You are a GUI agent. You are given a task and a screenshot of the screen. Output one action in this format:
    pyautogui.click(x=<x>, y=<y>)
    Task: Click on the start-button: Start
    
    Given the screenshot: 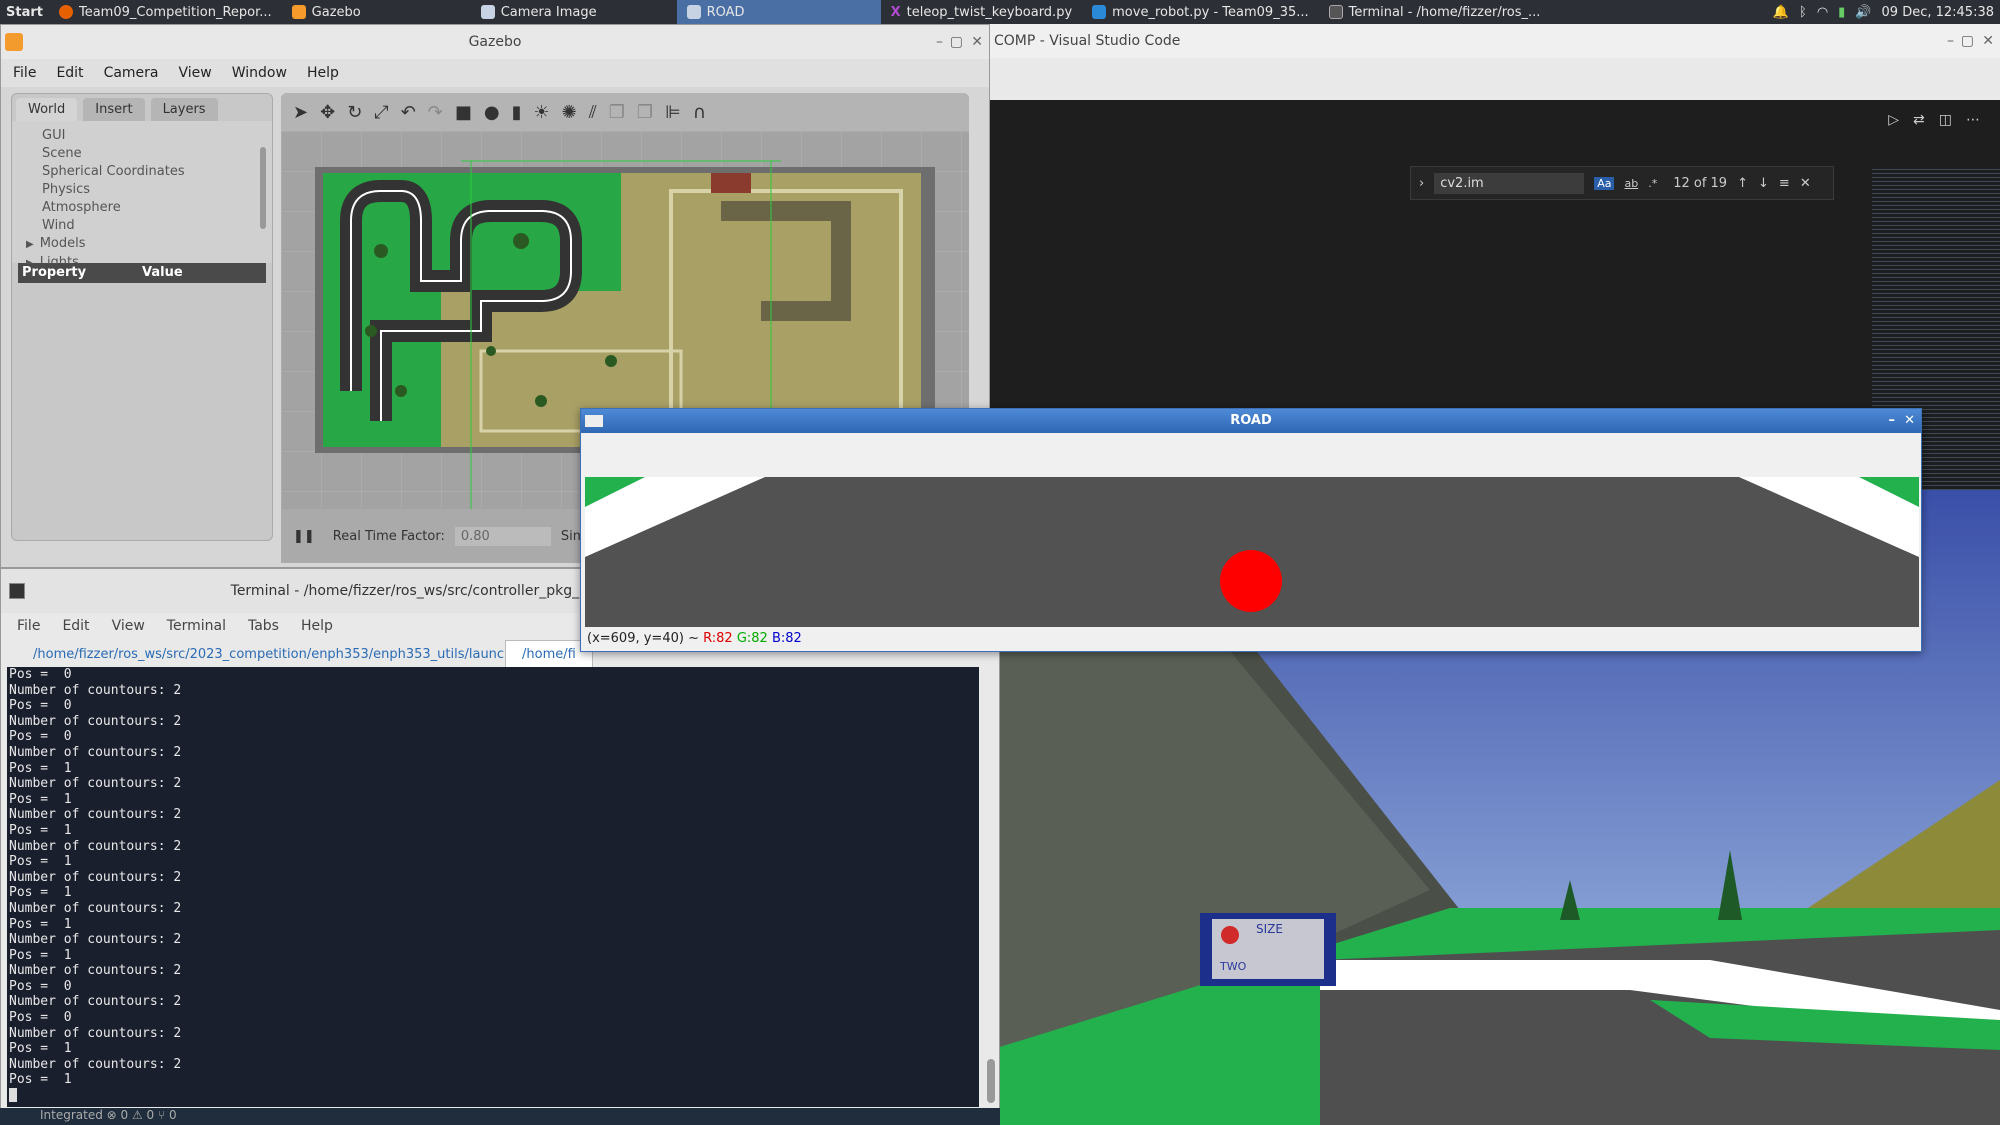 What is the action you would take?
    pyautogui.click(x=24, y=12)
    